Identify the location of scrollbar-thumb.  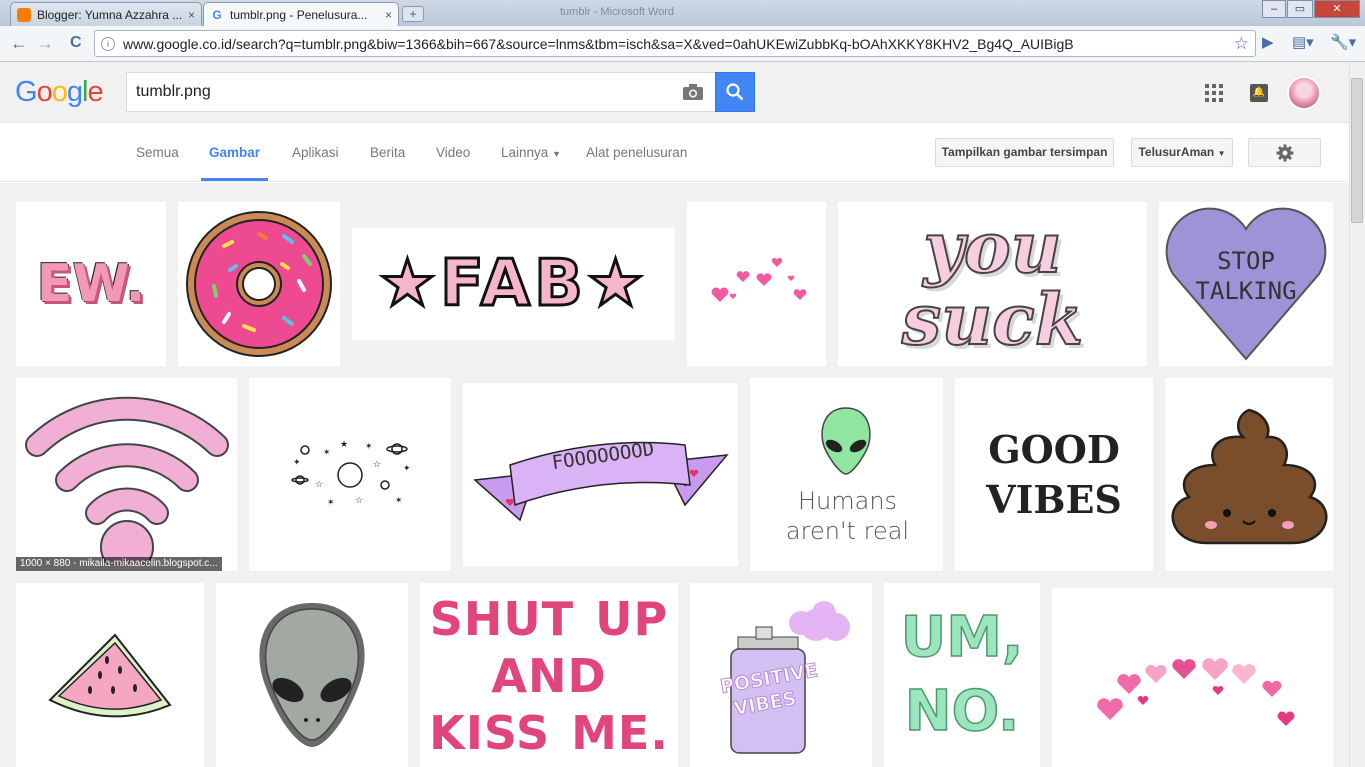
(1357, 150).